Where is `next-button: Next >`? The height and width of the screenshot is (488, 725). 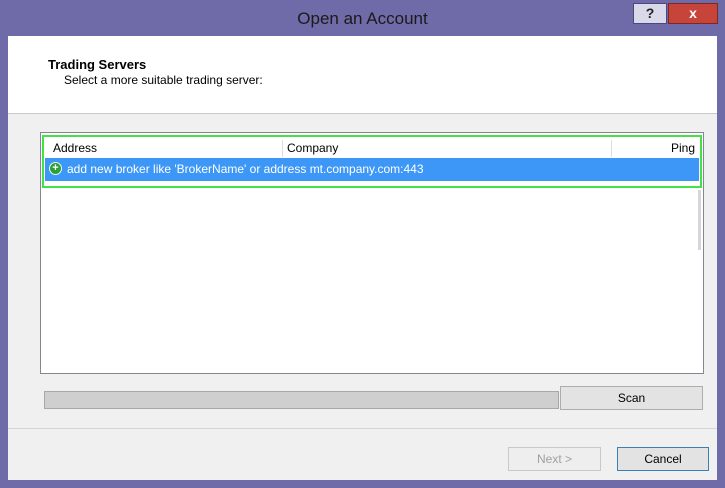
next-button: Next > is located at coordinates (554, 459).